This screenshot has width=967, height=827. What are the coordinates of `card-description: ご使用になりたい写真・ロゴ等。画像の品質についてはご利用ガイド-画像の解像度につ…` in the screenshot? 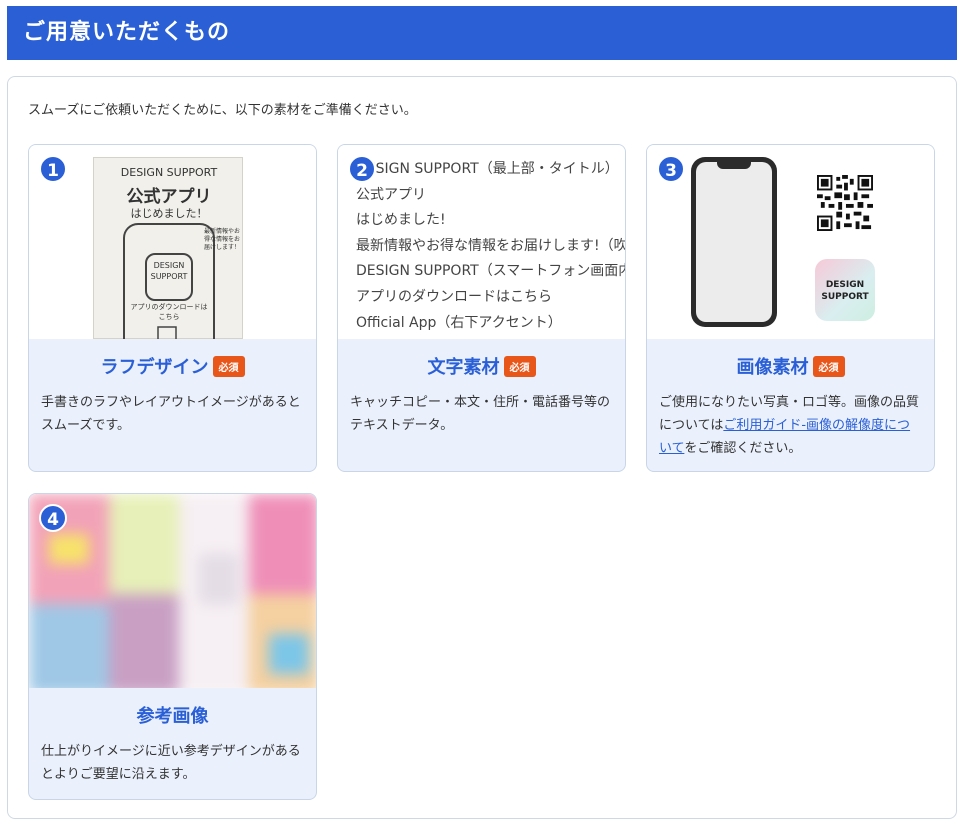 It's located at (790, 421).